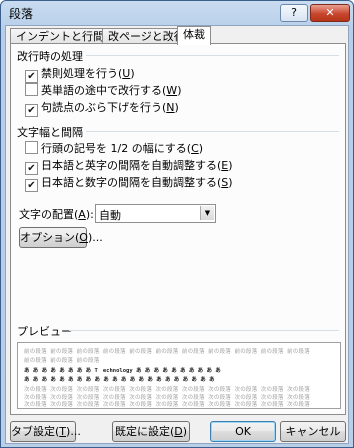  Describe the element at coordinates (50, 56) in the screenshot. I see `line-break-section-title: 改行時の処理` at that location.